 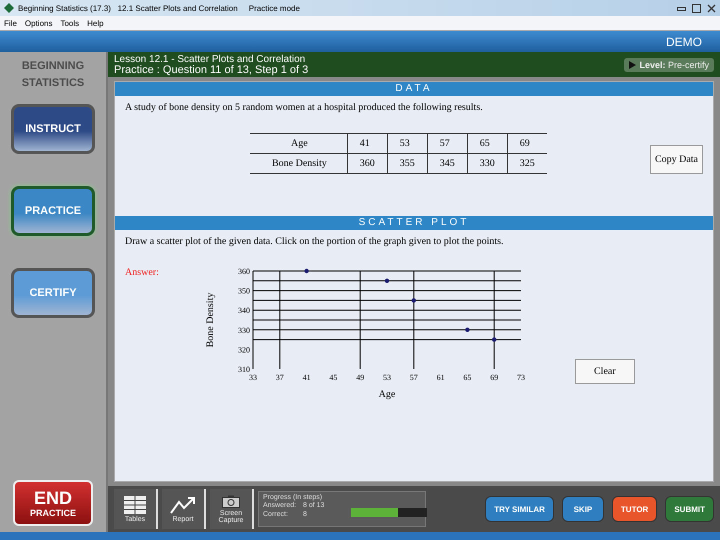 I want to click on answer-label: Answer:, so click(x=142, y=272).